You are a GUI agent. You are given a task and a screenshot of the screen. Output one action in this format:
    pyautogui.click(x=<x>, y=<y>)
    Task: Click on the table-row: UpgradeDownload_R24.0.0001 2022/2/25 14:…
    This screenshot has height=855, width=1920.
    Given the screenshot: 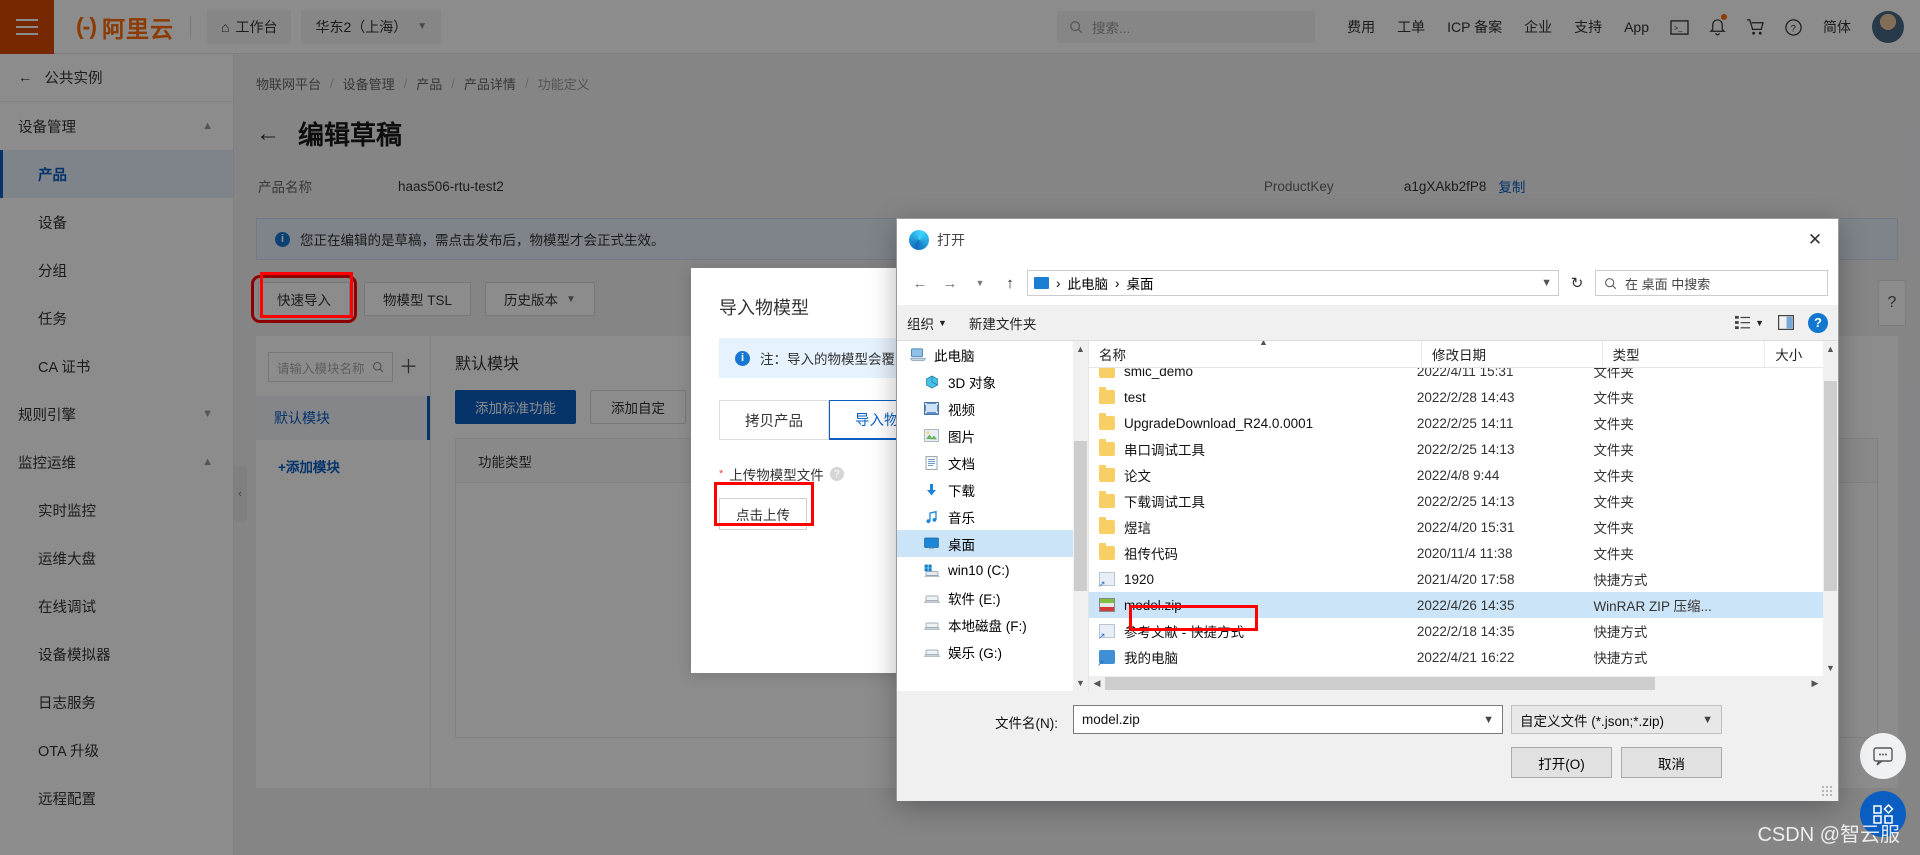 What is the action you would take?
    pyautogui.click(x=1456, y=423)
    